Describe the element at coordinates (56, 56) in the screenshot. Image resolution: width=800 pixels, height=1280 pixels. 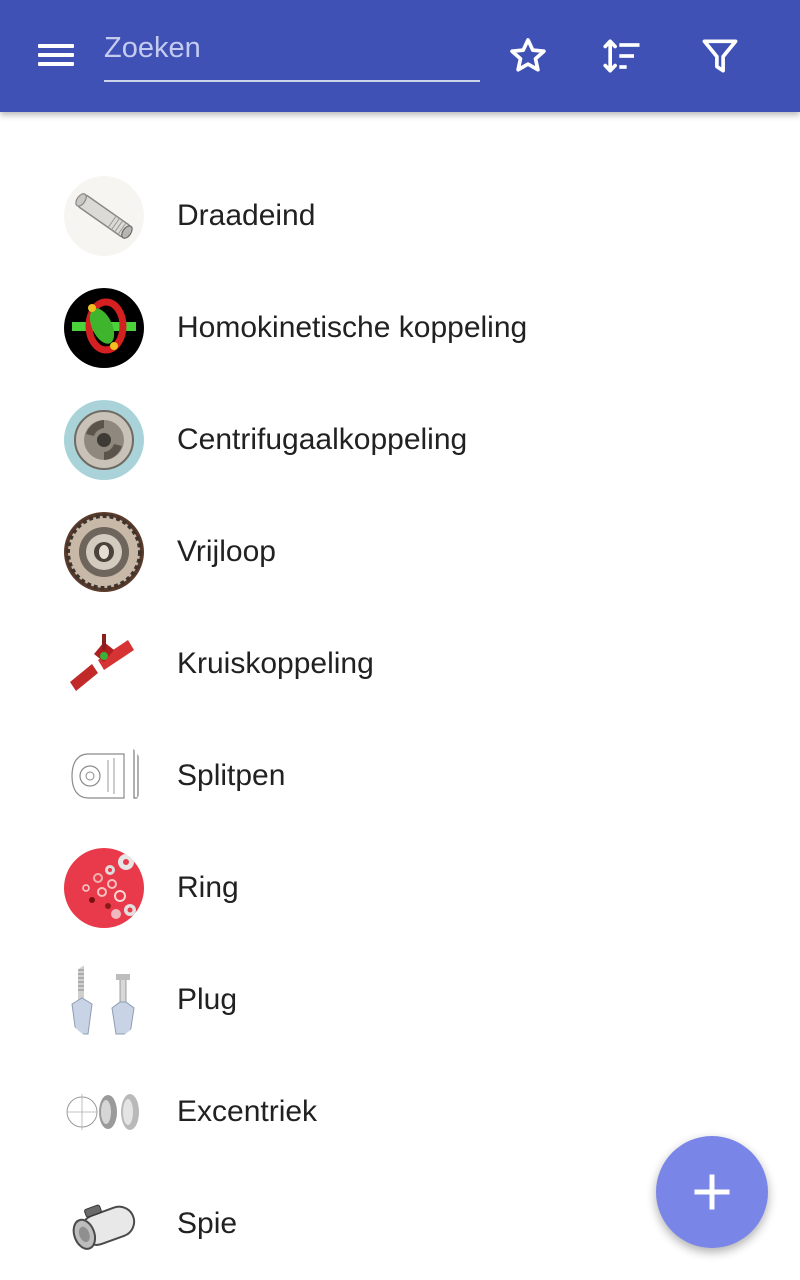
I see `menu-button` at that location.